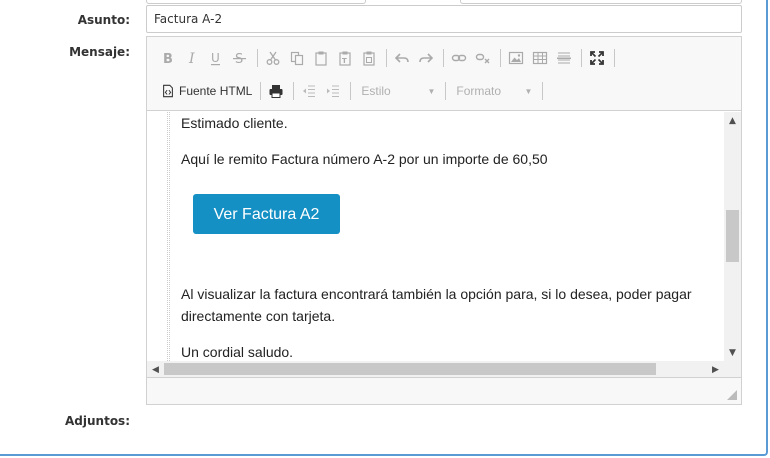  I want to click on content-margin-rule, so click(168, 236).